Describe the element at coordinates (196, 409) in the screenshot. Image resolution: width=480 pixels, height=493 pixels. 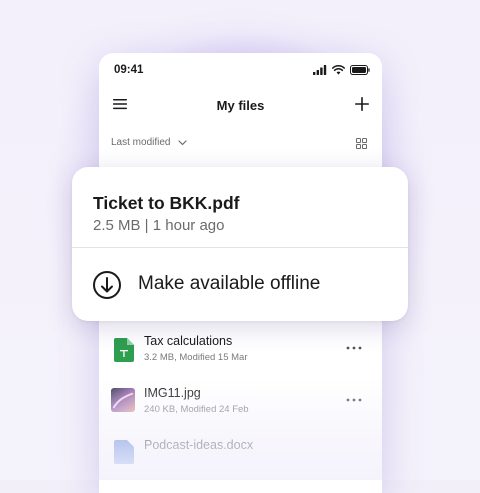
I see `file-meta: 240 KB, Modified 24 Feb` at that location.